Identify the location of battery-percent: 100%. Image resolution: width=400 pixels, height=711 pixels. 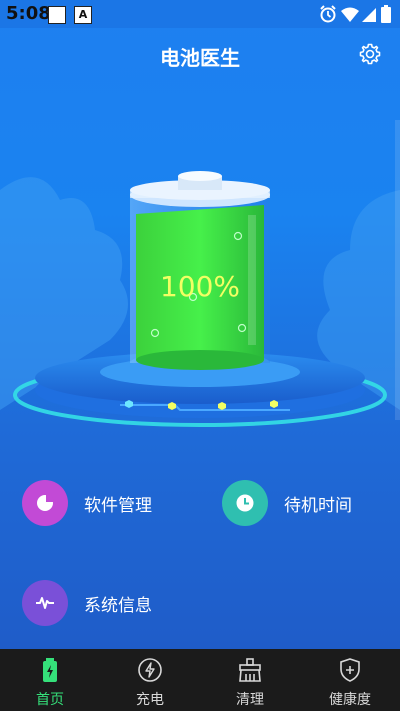
(200, 286).